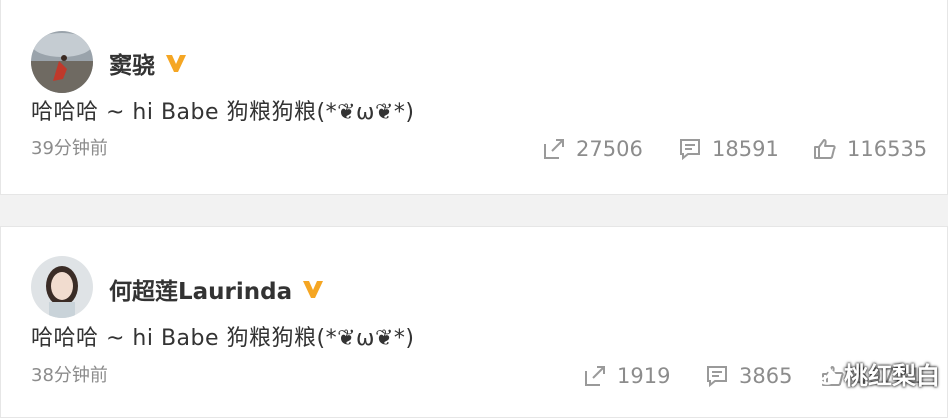 This screenshot has height=418, width=948. Describe the element at coordinates (822, 373) in the screenshot. I see `wechat-icon` at that location.